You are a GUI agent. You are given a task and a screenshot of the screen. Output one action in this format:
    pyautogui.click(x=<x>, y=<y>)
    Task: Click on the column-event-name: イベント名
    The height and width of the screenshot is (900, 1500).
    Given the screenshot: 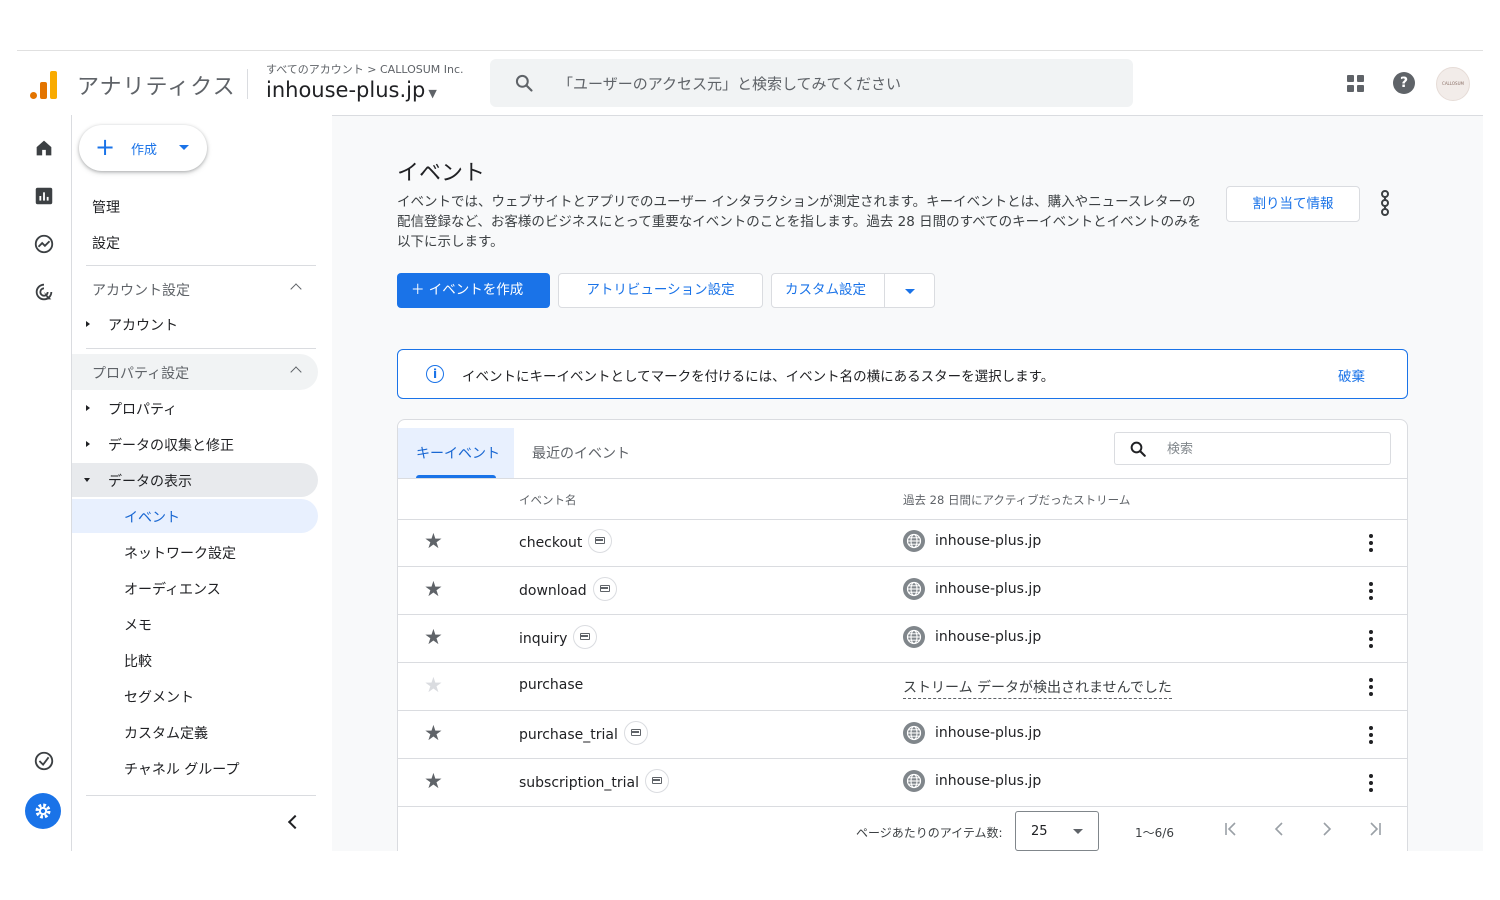 What is the action you would take?
    pyautogui.click(x=548, y=500)
    